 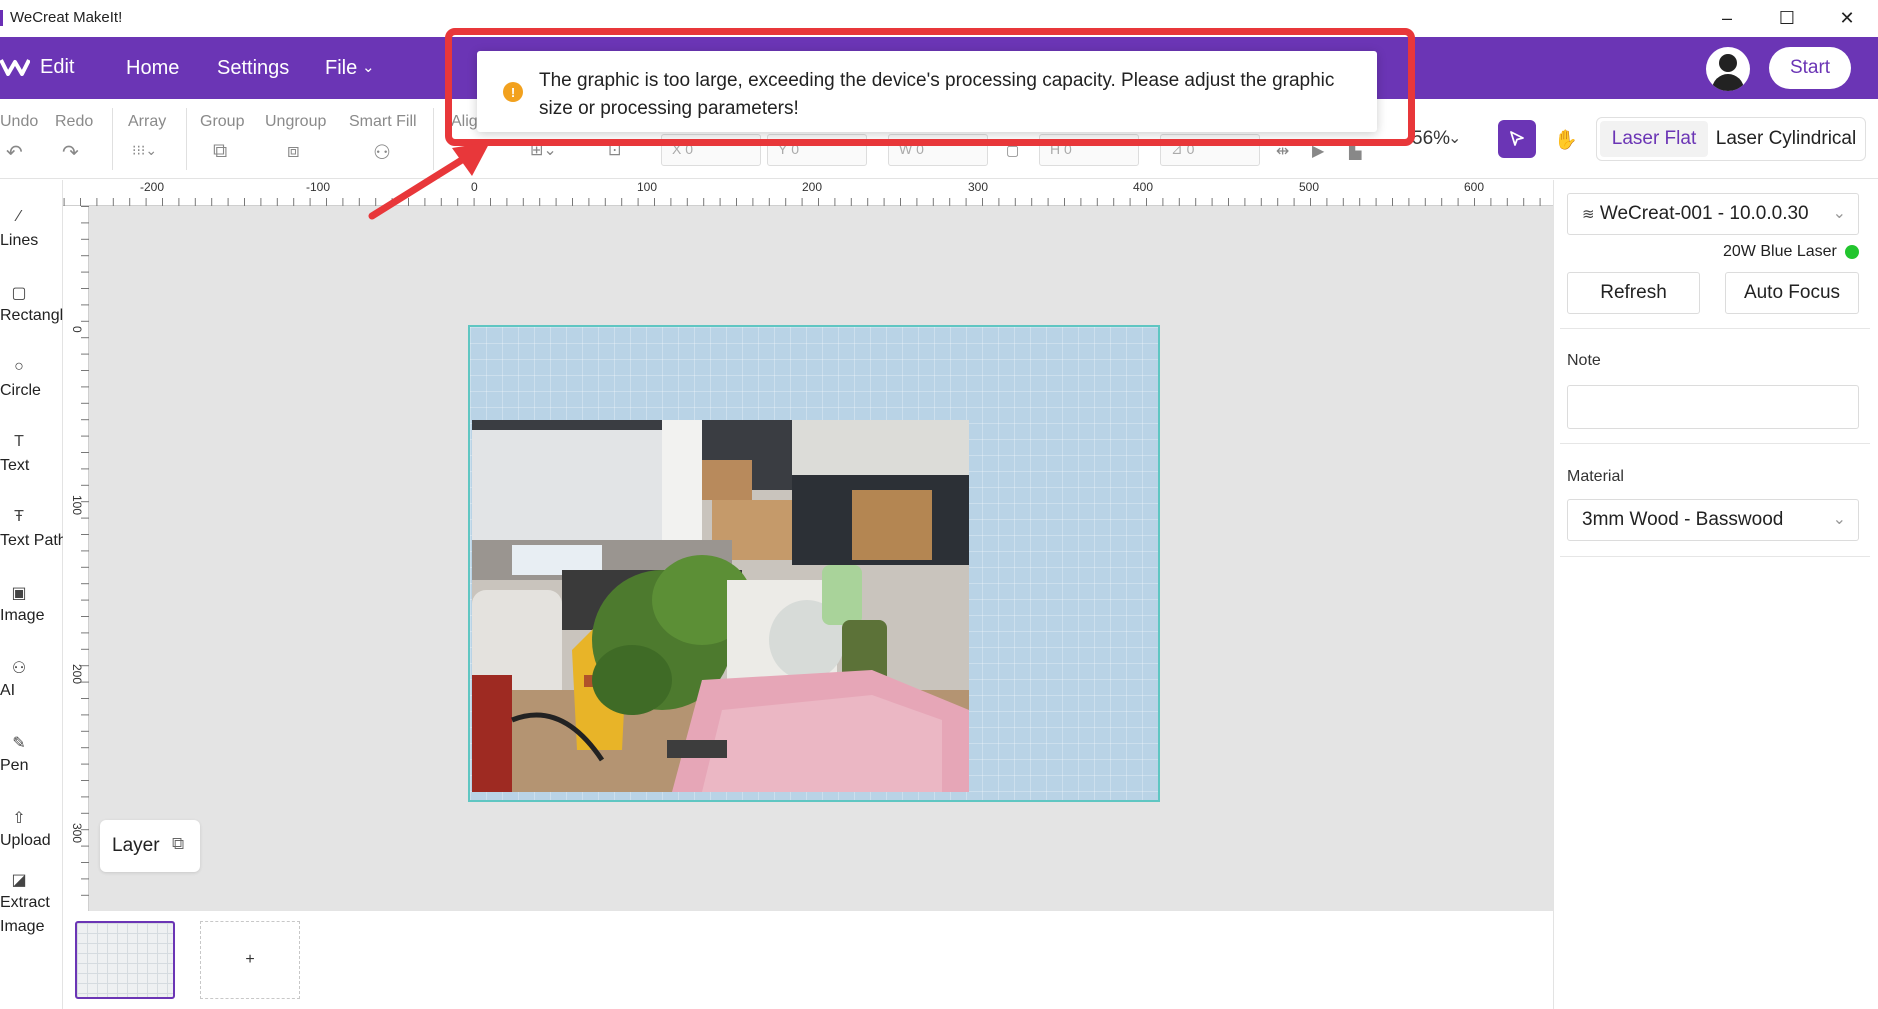 I want to click on material-label: Material, so click(x=1595, y=476).